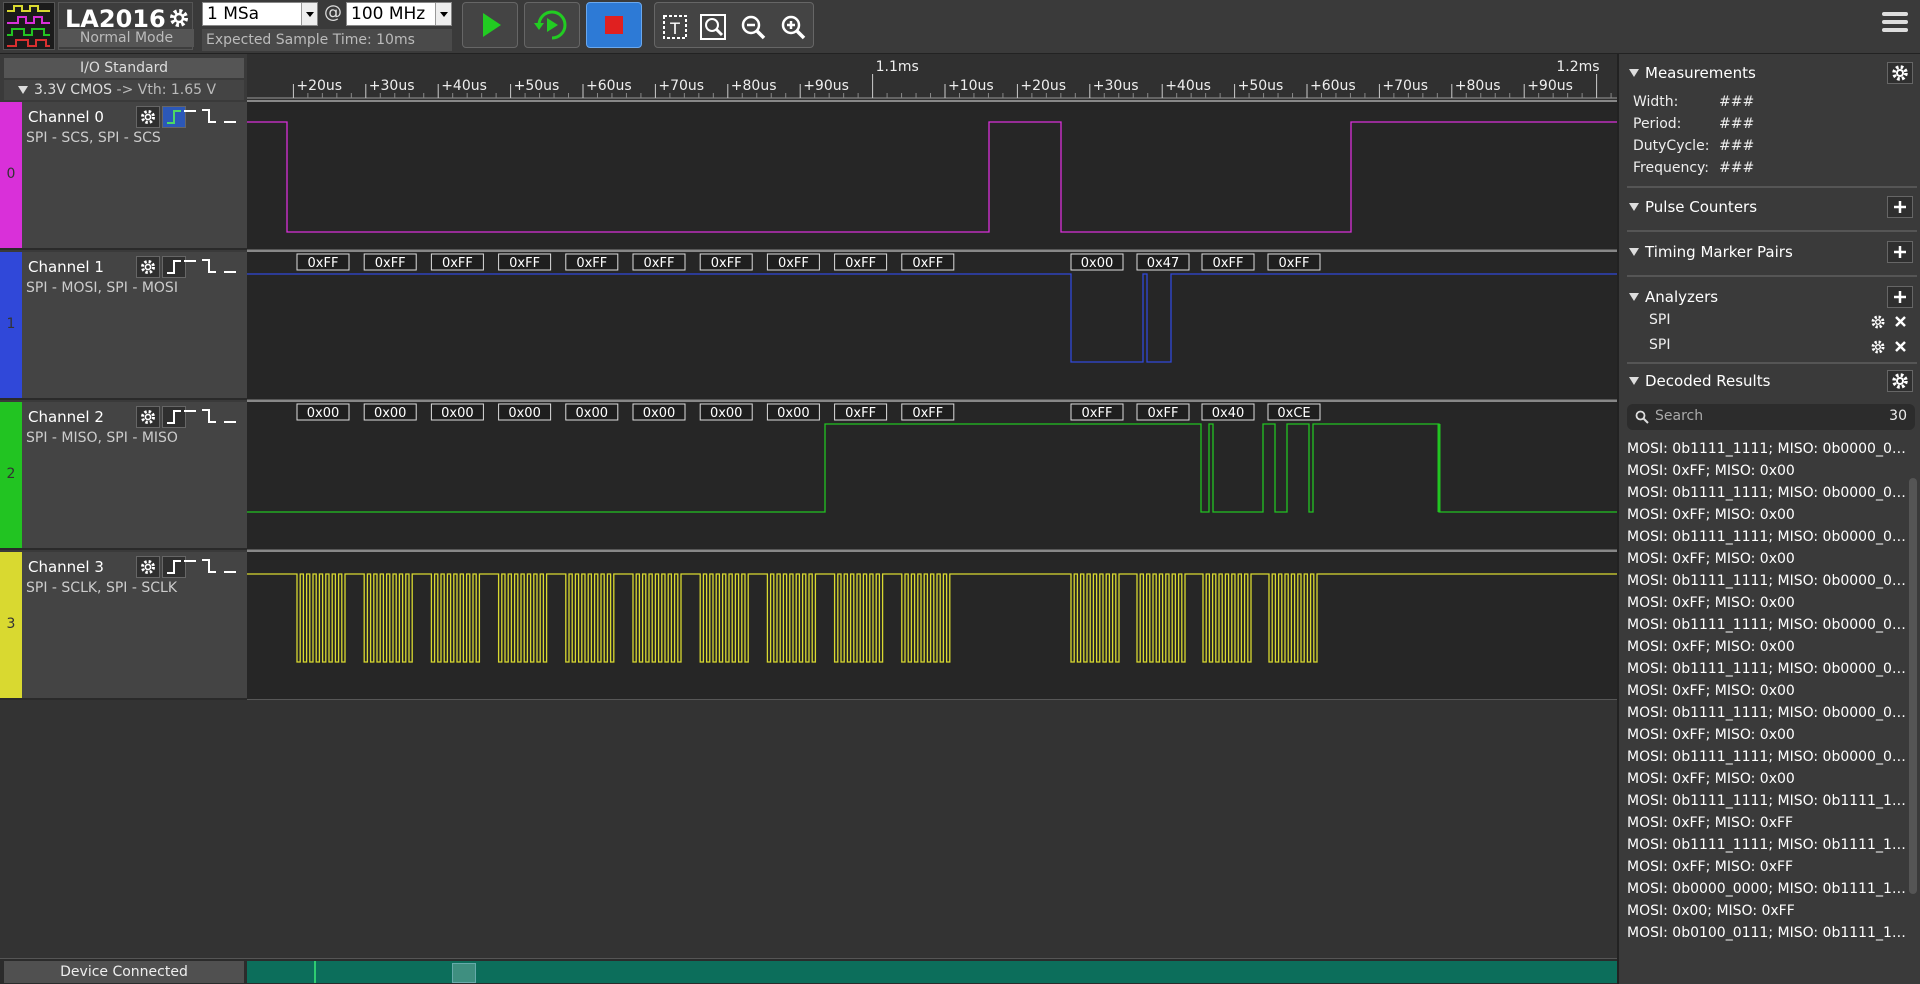 The image size is (1920, 984). What do you see at coordinates (1767, 946) in the screenshot?
I see `decoded-result-row: MOSI: 0x47; MISO: 0xFF` at bounding box center [1767, 946].